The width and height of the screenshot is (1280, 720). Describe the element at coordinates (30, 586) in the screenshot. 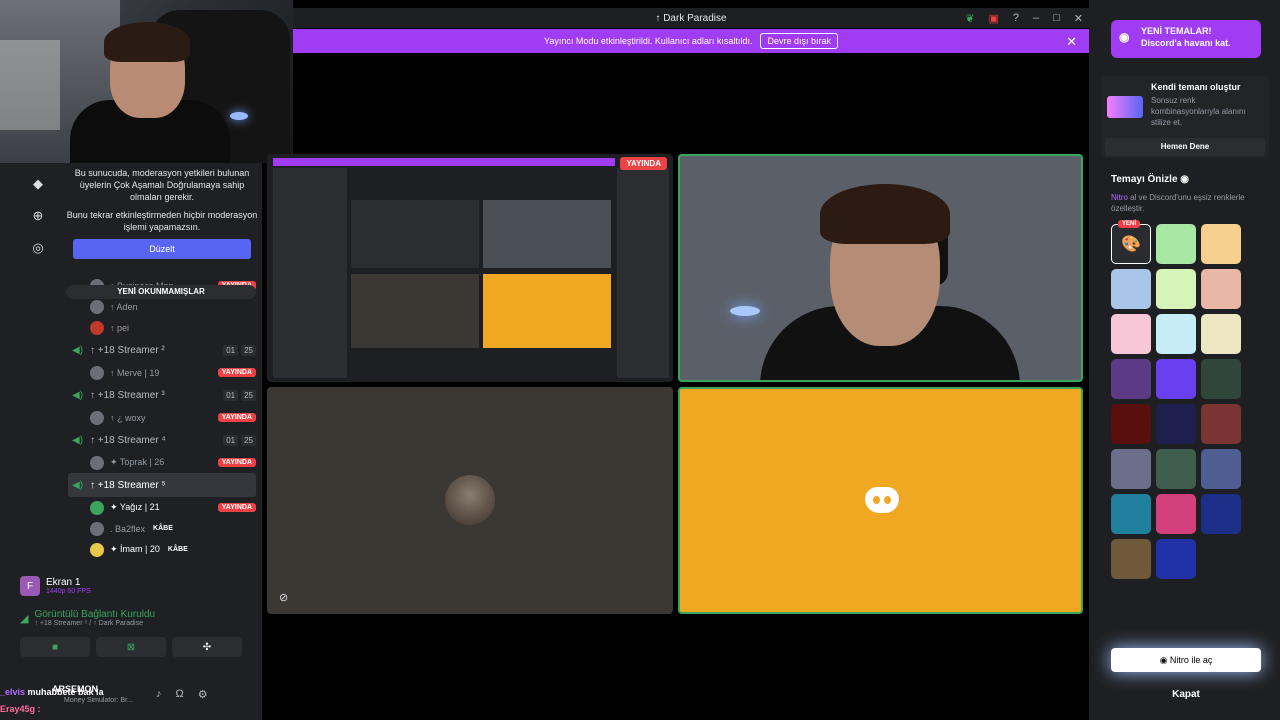

I see `screen-avatar: F` at that location.